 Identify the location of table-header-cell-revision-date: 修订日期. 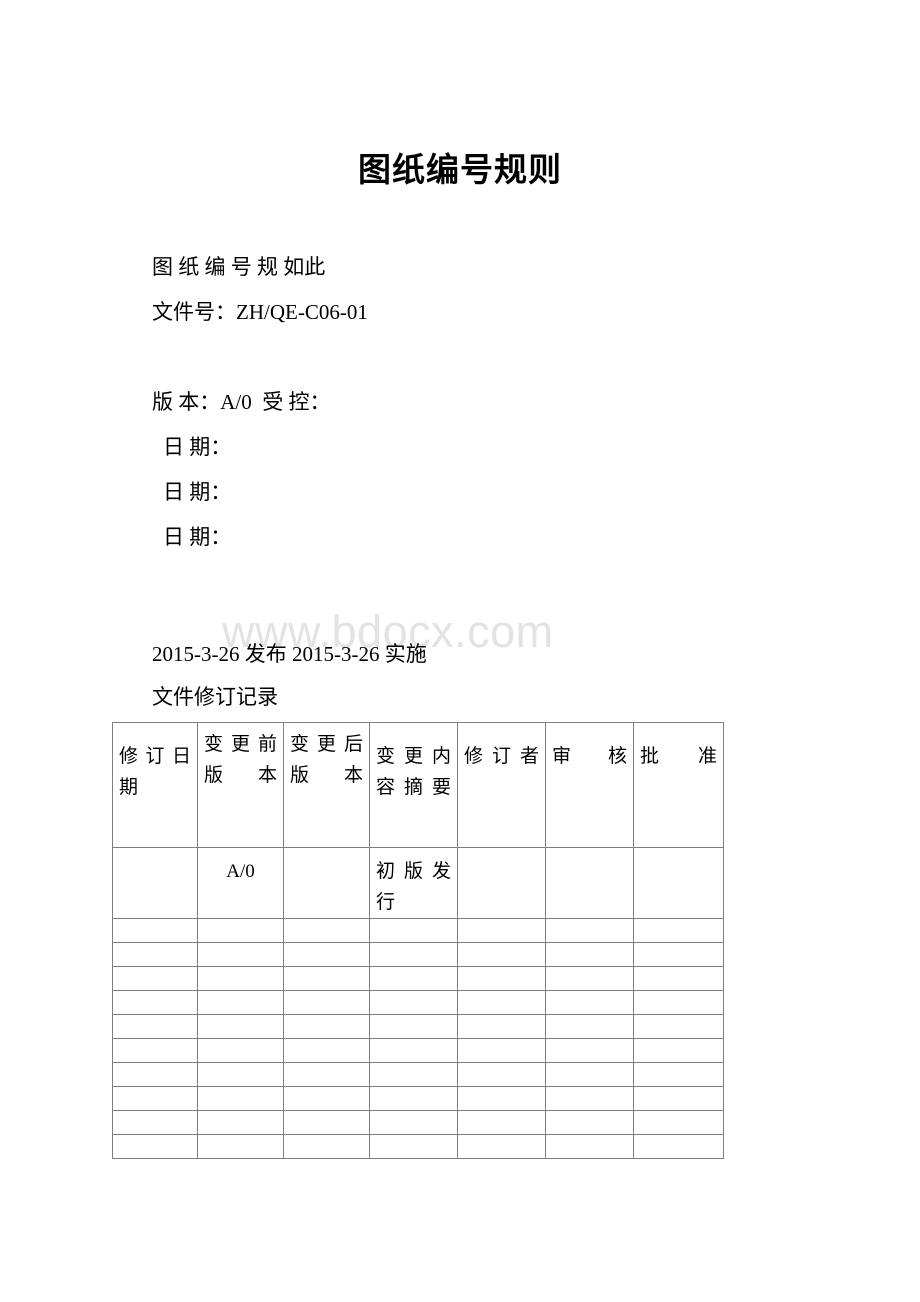
(155, 785).